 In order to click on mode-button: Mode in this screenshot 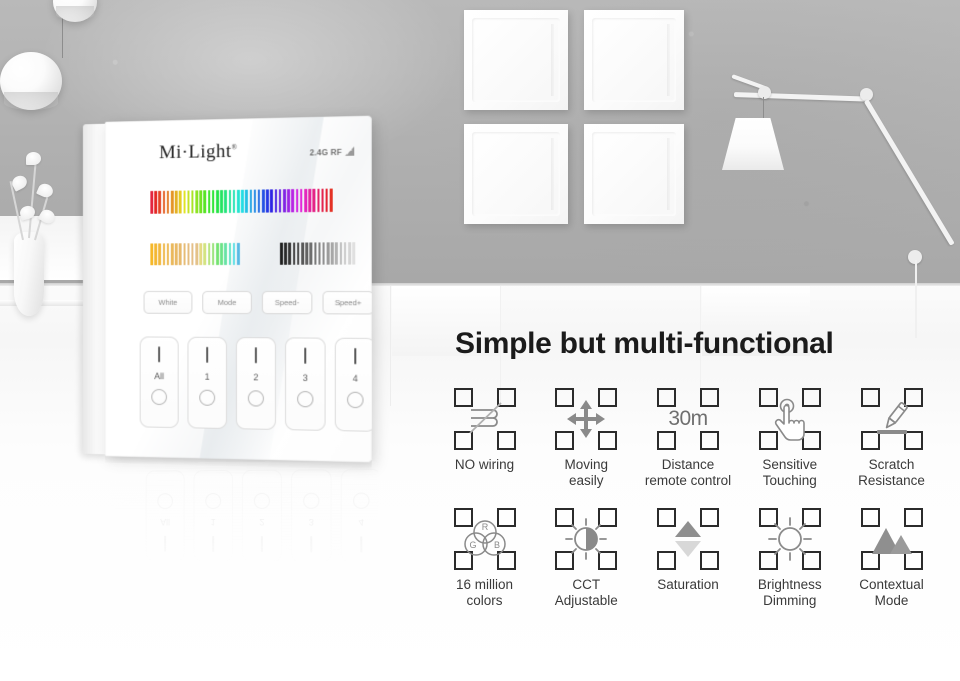, I will do `click(227, 302)`.